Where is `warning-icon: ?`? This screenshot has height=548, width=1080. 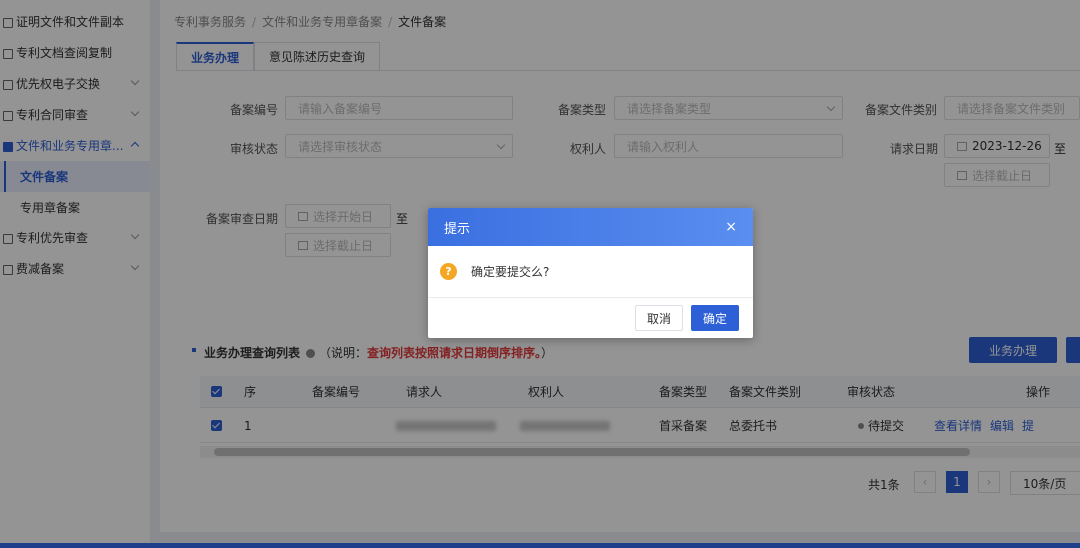 warning-icon: ? is located at coordinates (448, 271).